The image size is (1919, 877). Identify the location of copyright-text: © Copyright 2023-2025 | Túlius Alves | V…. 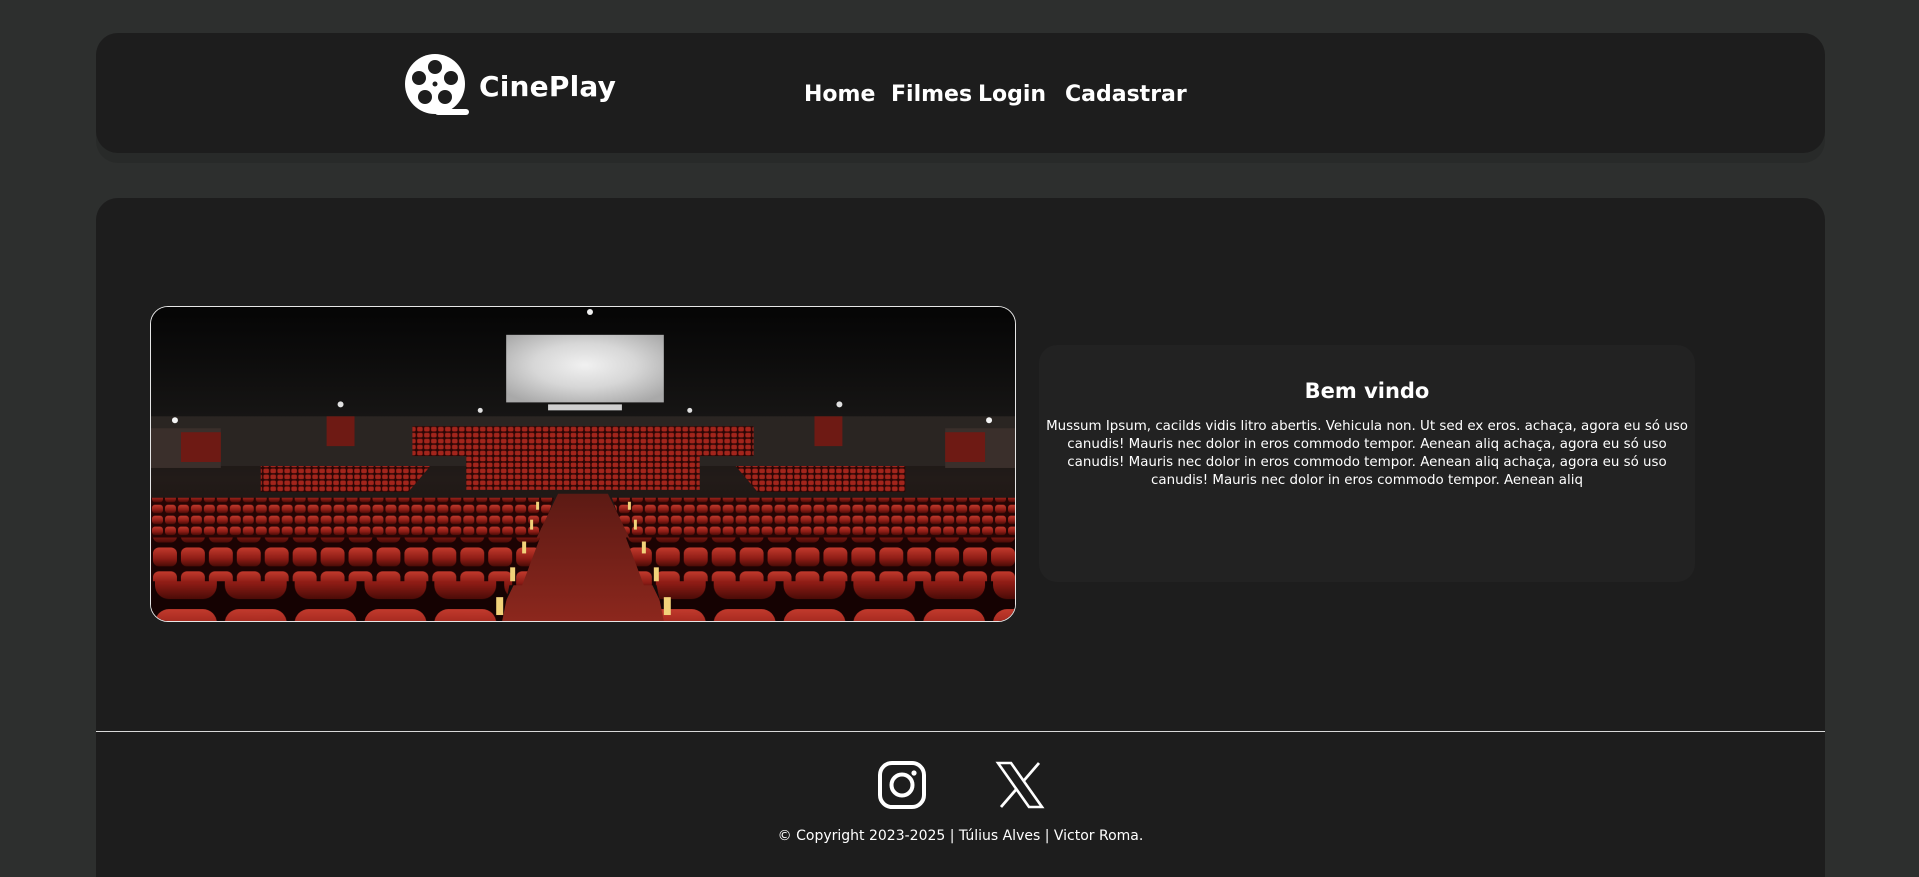
(960, 836).